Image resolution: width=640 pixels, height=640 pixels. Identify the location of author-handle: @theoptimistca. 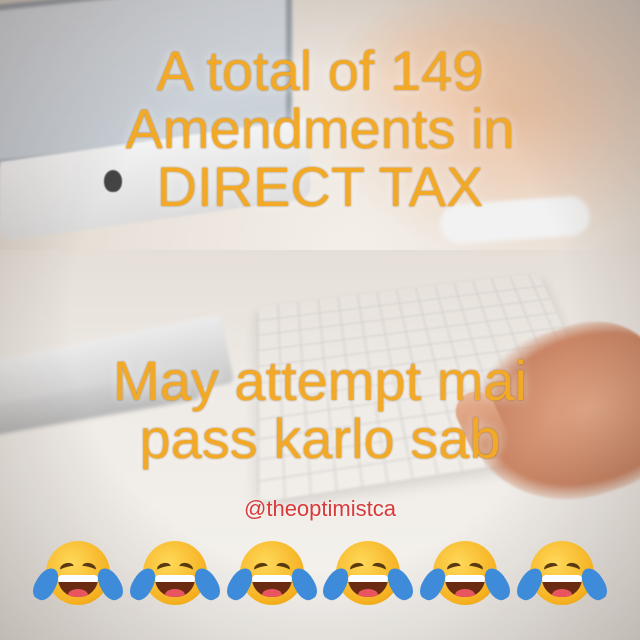
(320, 508).